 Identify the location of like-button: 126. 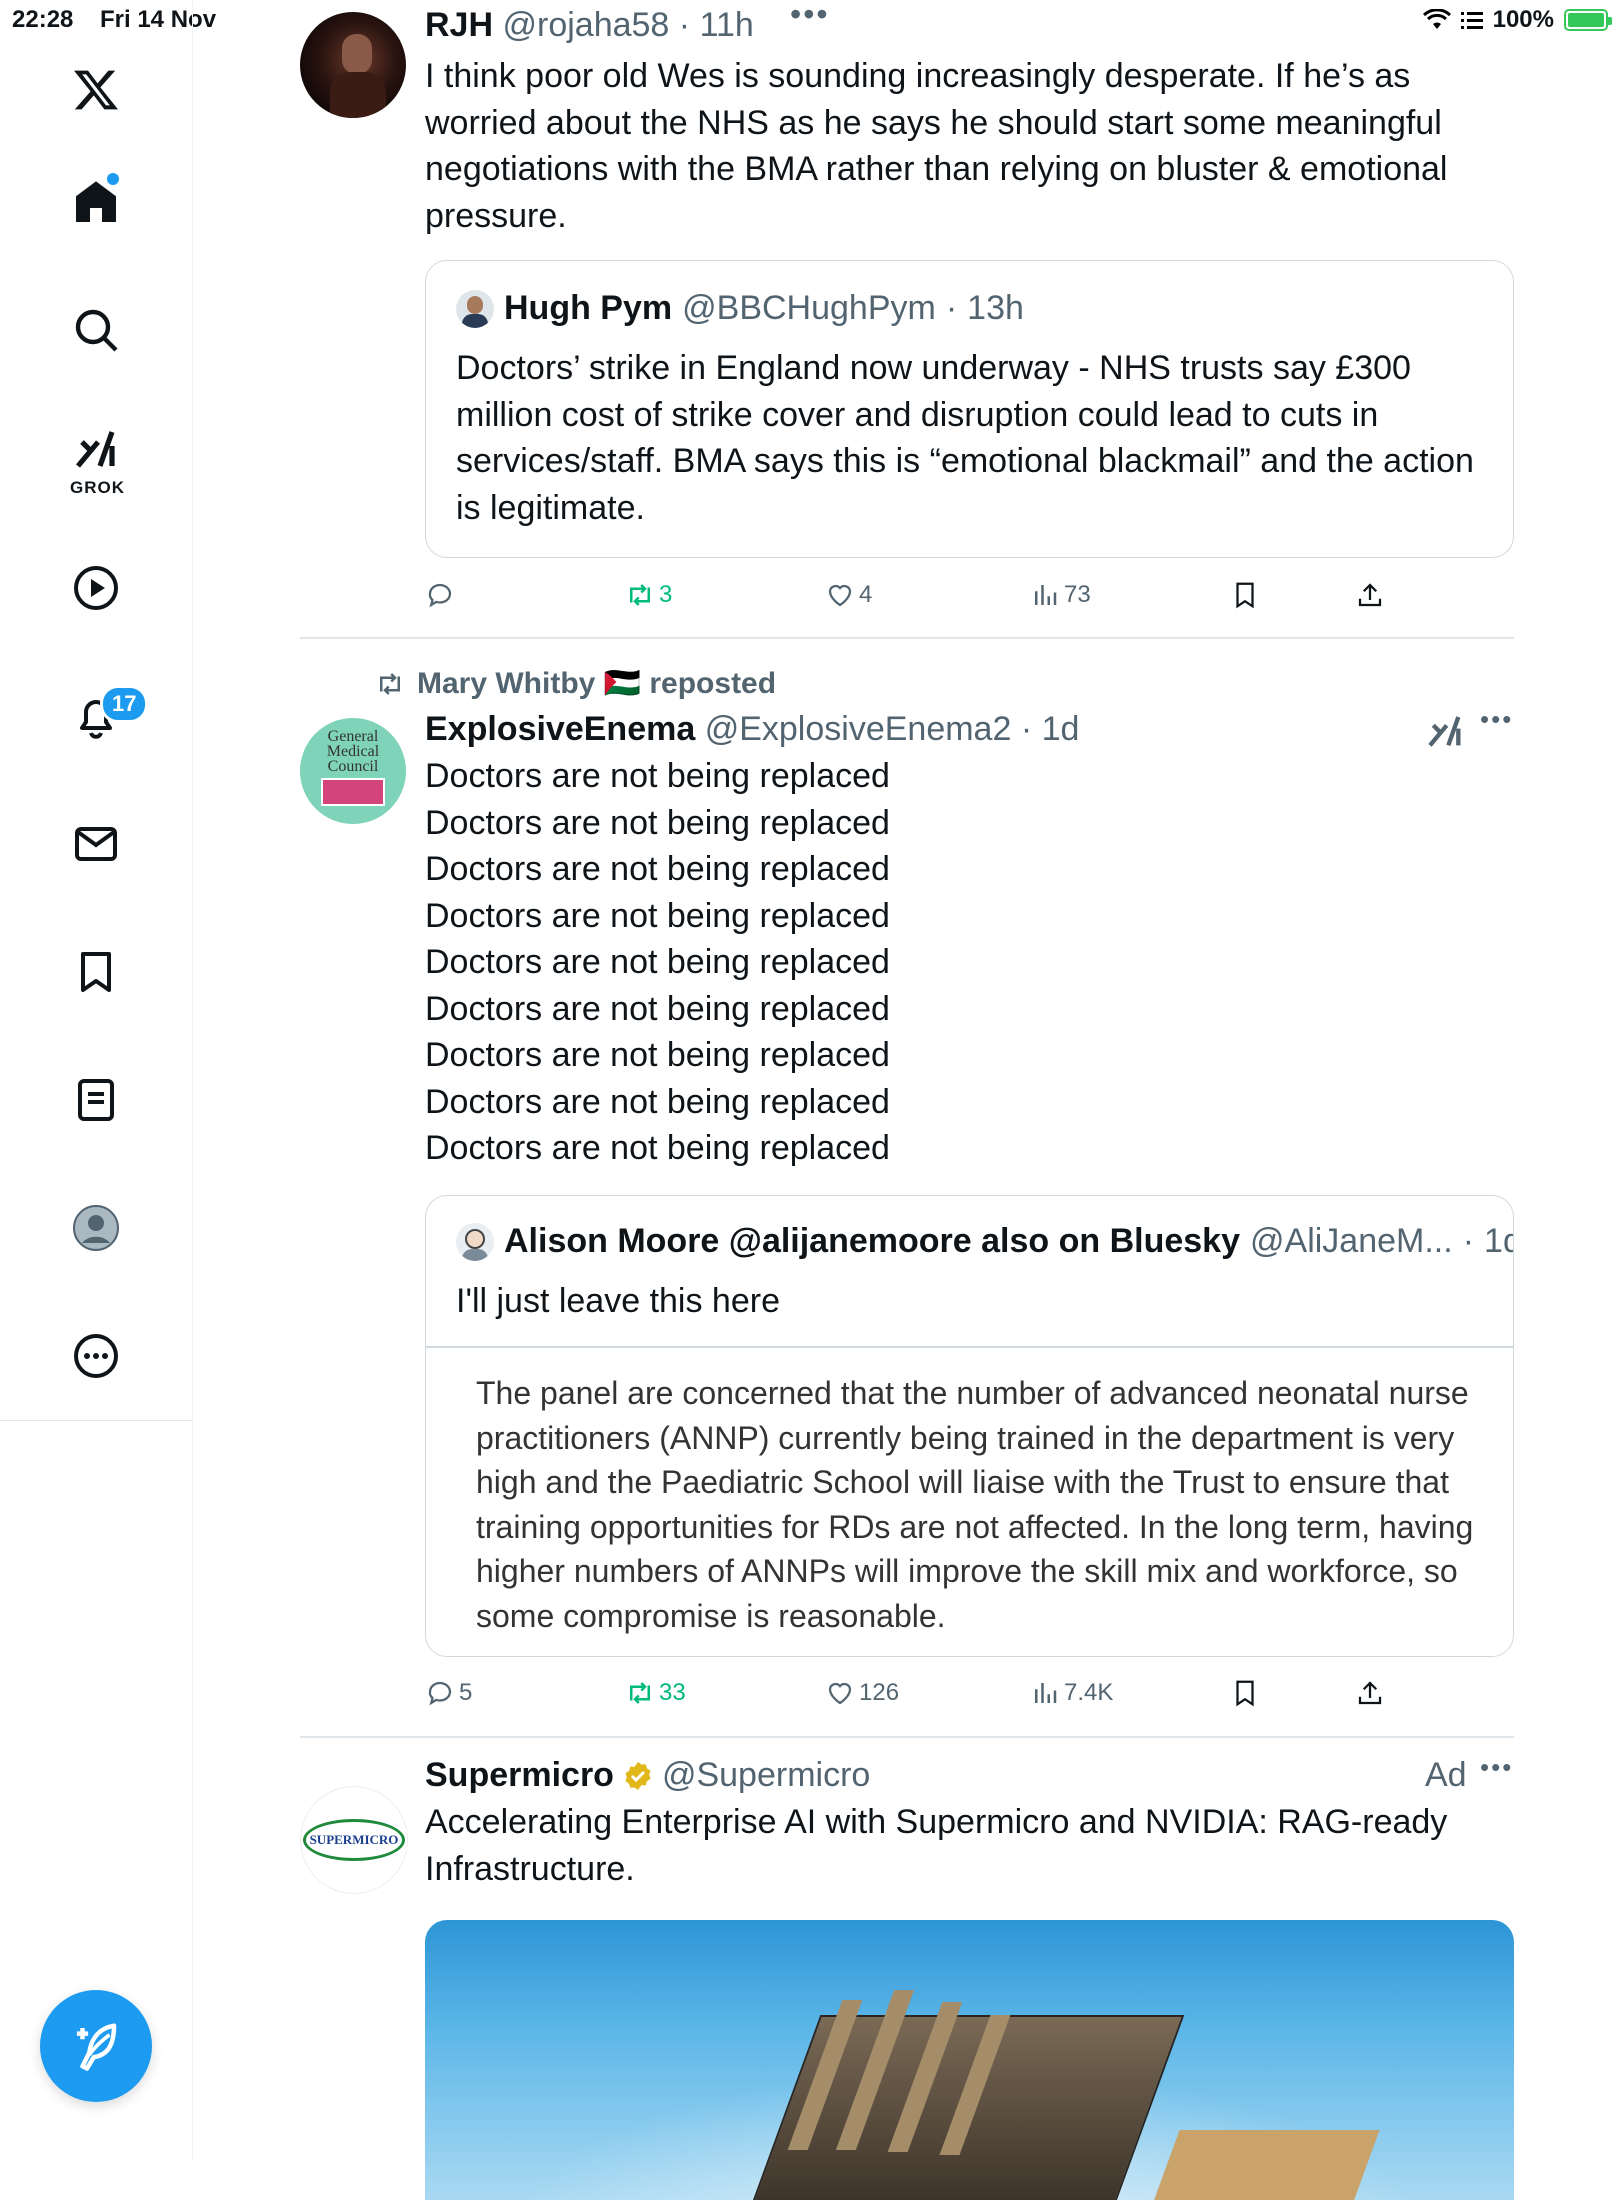
(862, 1693).